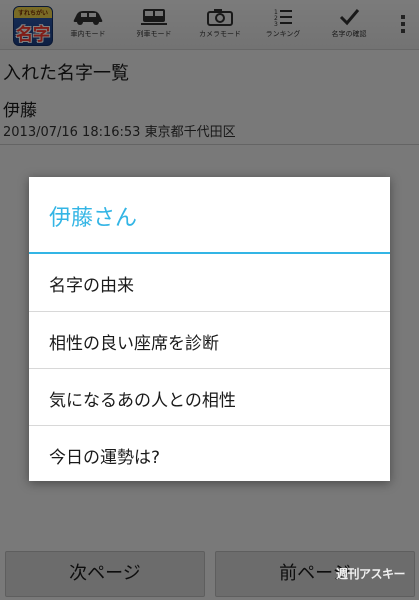  Describe the element at coordinates (93, 218) in the screenshot. I see `dialog-title: 伊藤さん` at that location.